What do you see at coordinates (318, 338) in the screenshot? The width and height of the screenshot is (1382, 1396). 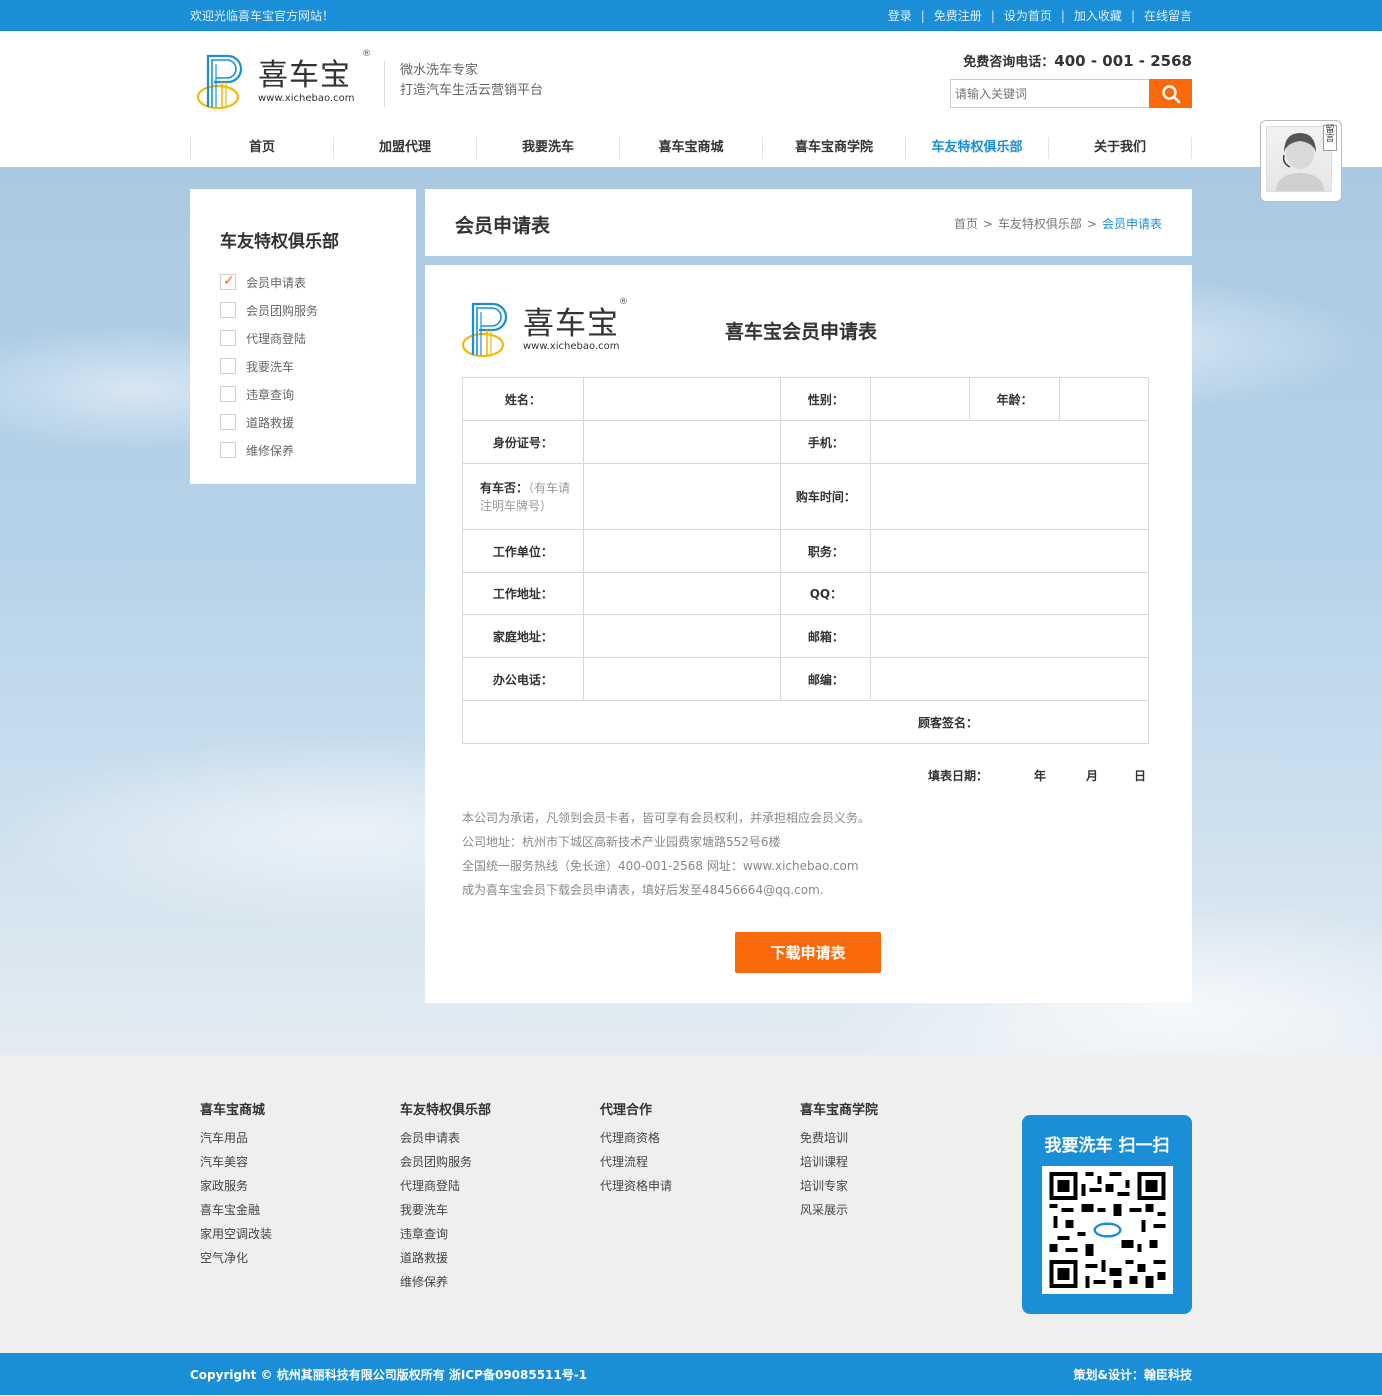 I see `sidebar-item-agent-login: 代理商登陆` at bounding box center [318, 338].